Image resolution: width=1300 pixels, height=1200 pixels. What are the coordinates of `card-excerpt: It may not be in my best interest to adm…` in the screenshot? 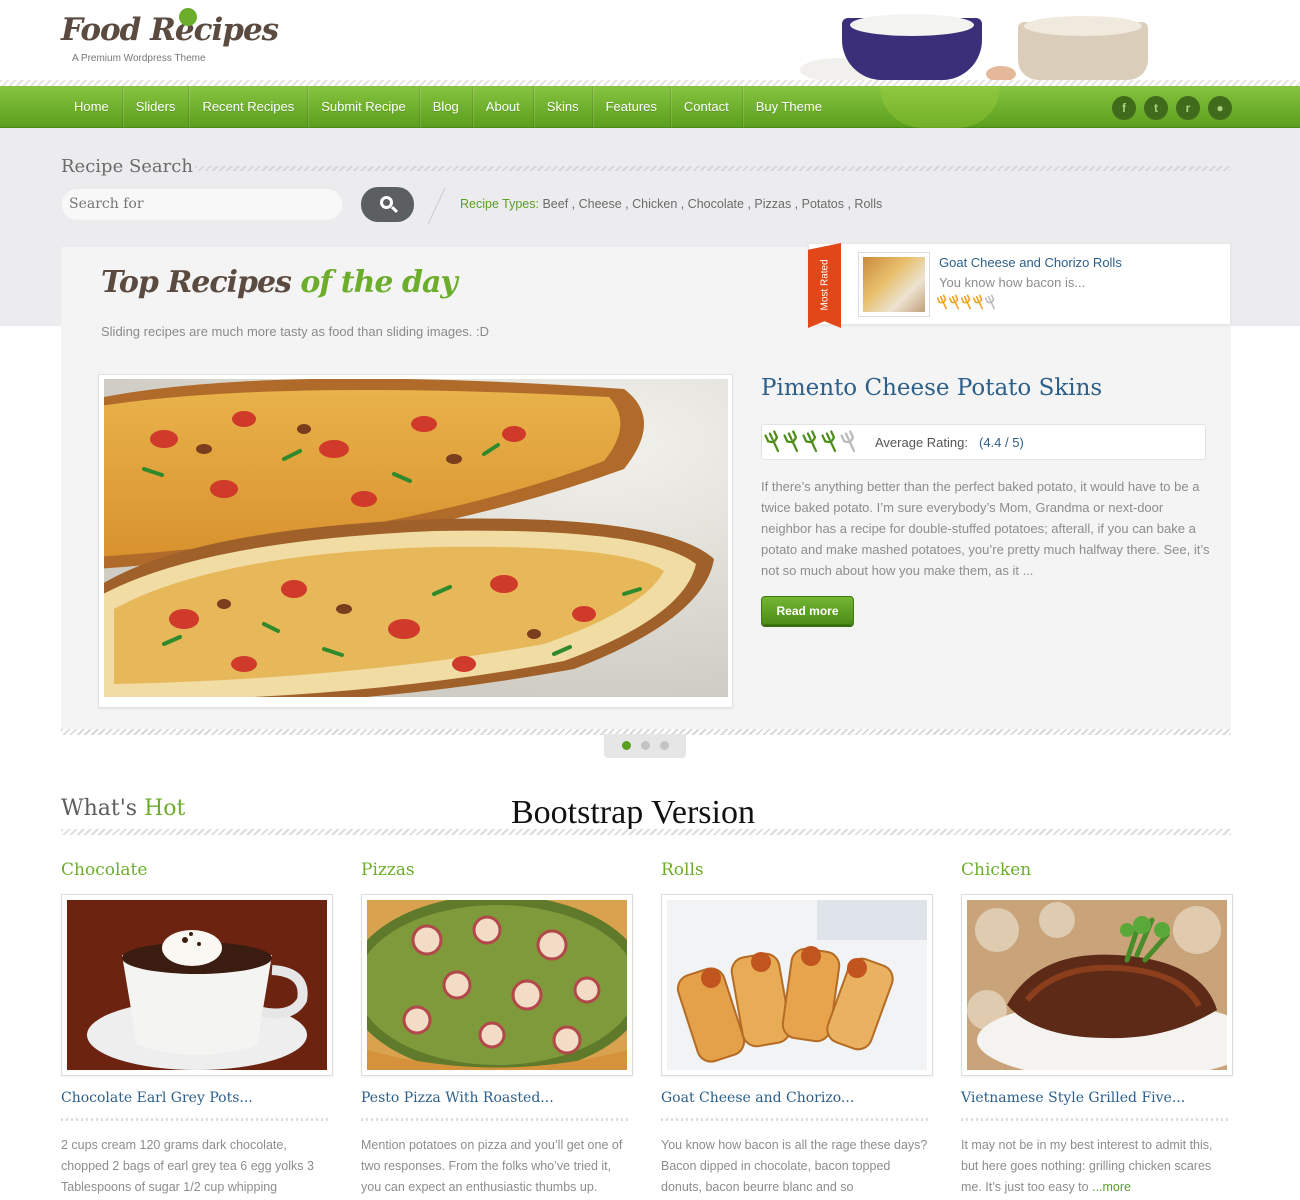 It's located at (1087, 1166).